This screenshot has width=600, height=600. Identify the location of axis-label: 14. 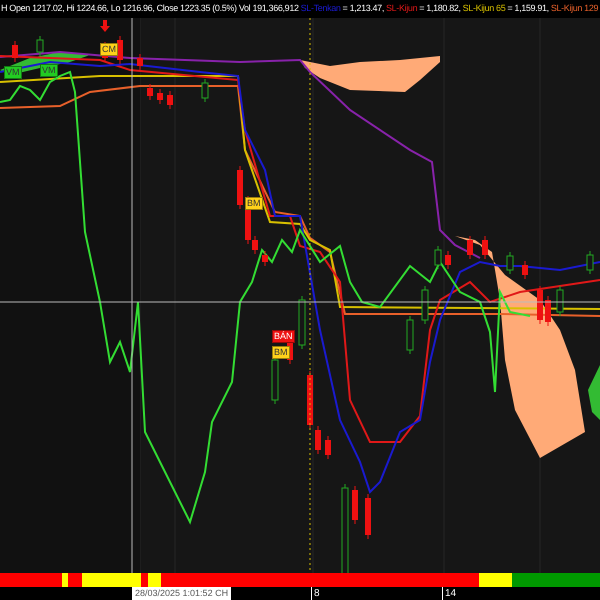
(449, 593).